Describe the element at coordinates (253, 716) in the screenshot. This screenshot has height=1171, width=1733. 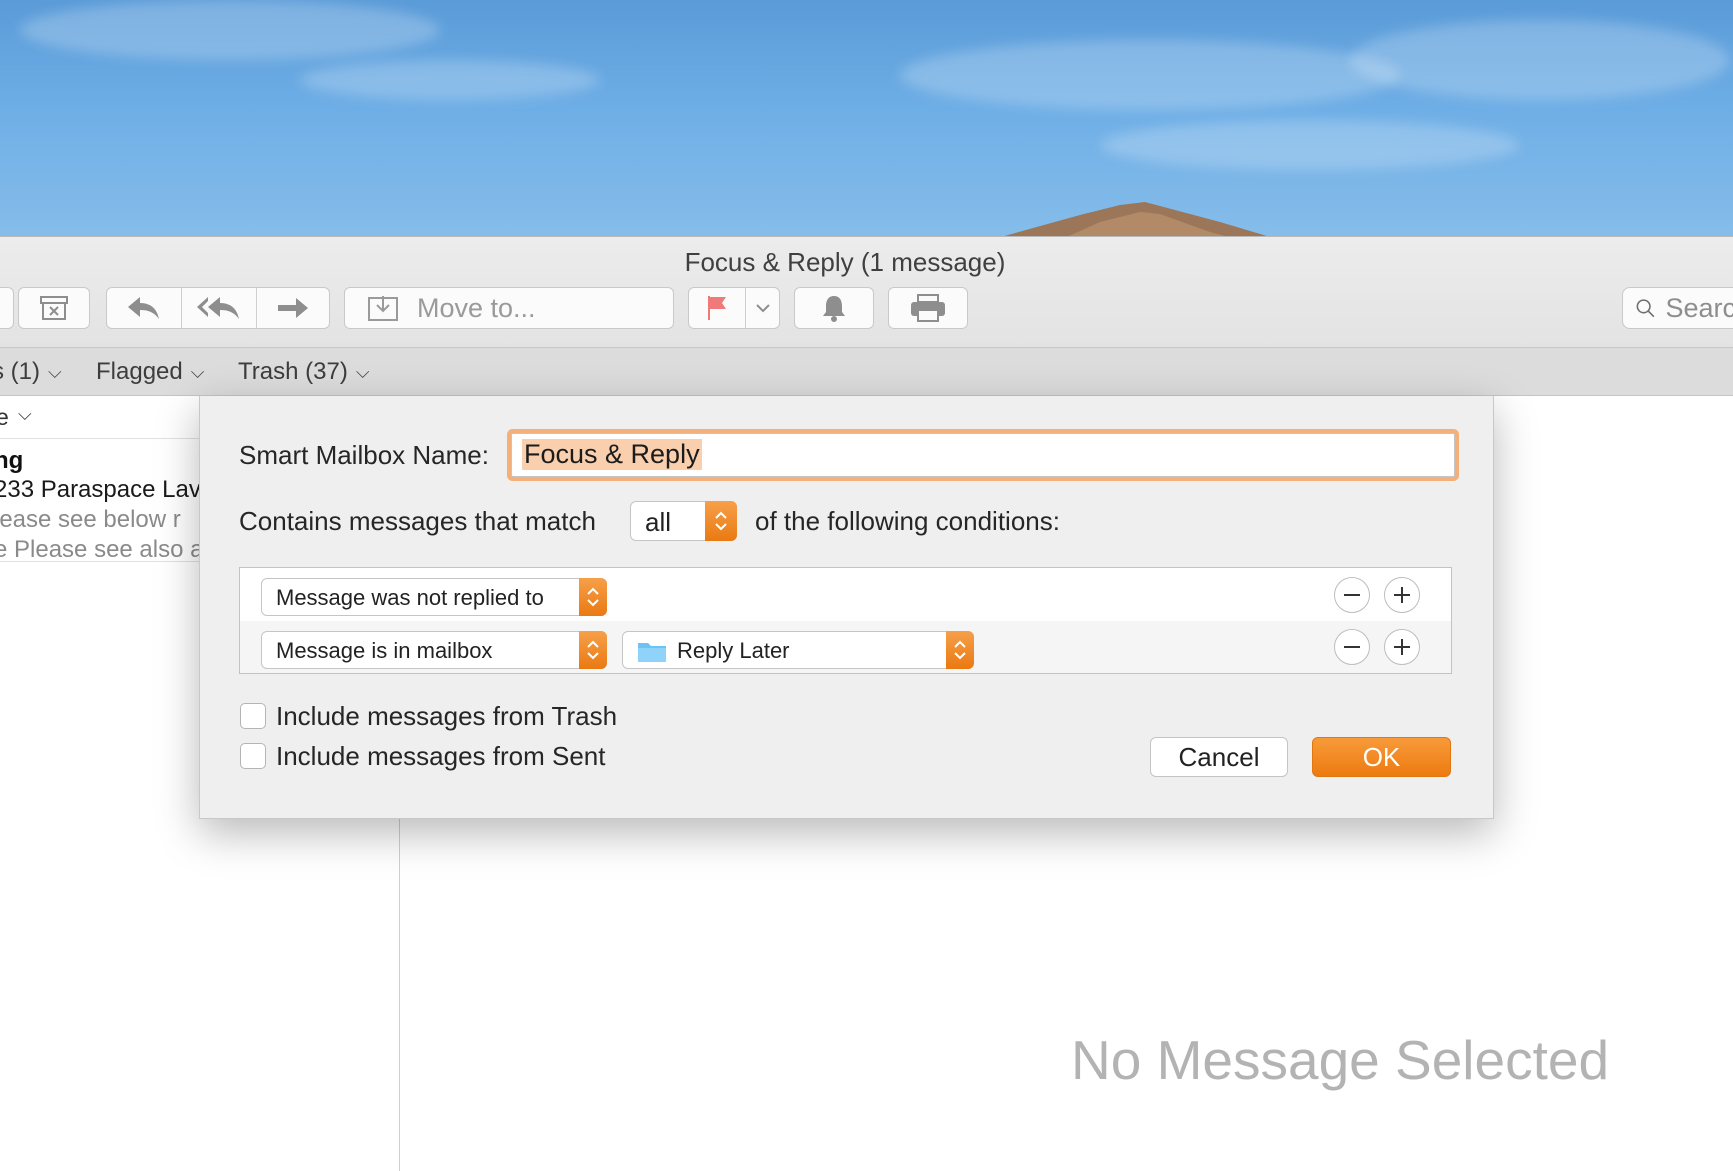
I see `include-trash-checkbox` at that location.